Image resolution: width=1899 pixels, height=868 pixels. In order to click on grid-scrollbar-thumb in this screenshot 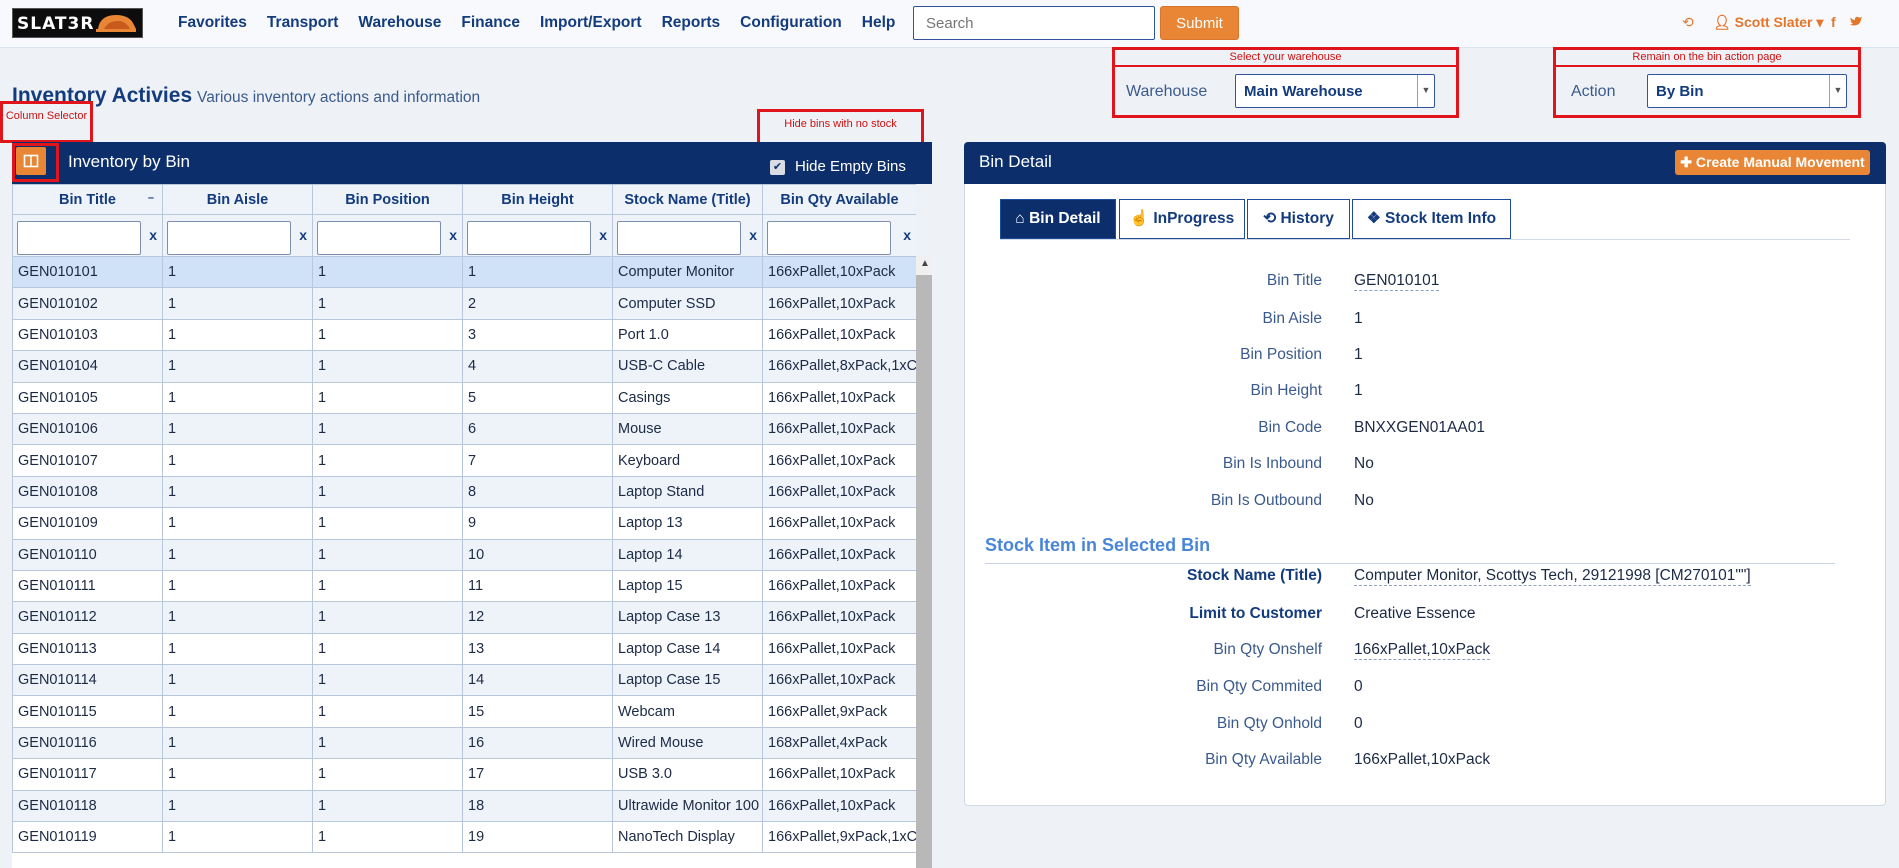, I will do `click(924, 571)`.